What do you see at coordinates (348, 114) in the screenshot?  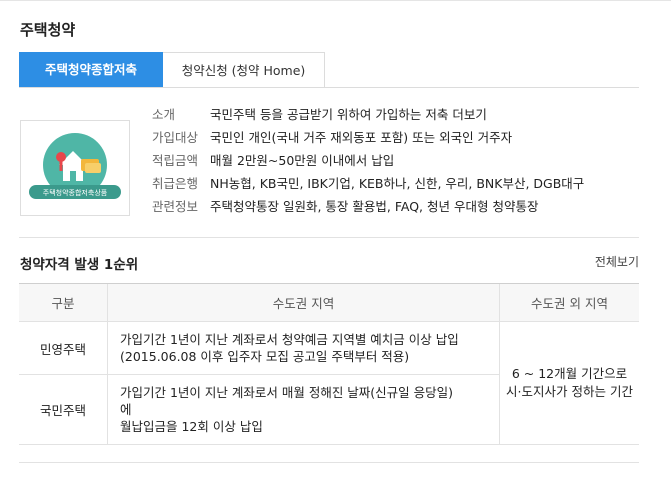 I see `info-value: 국민주택 등을 공급받기 위하여 가입하는 저축 더보기` at bounding box center [348, 114].